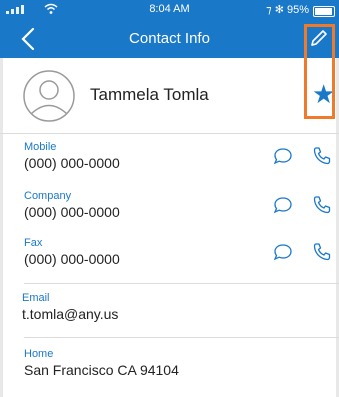 This screenshot has width=339, height=397. I want to click on battery-icon, so click(324, 11).